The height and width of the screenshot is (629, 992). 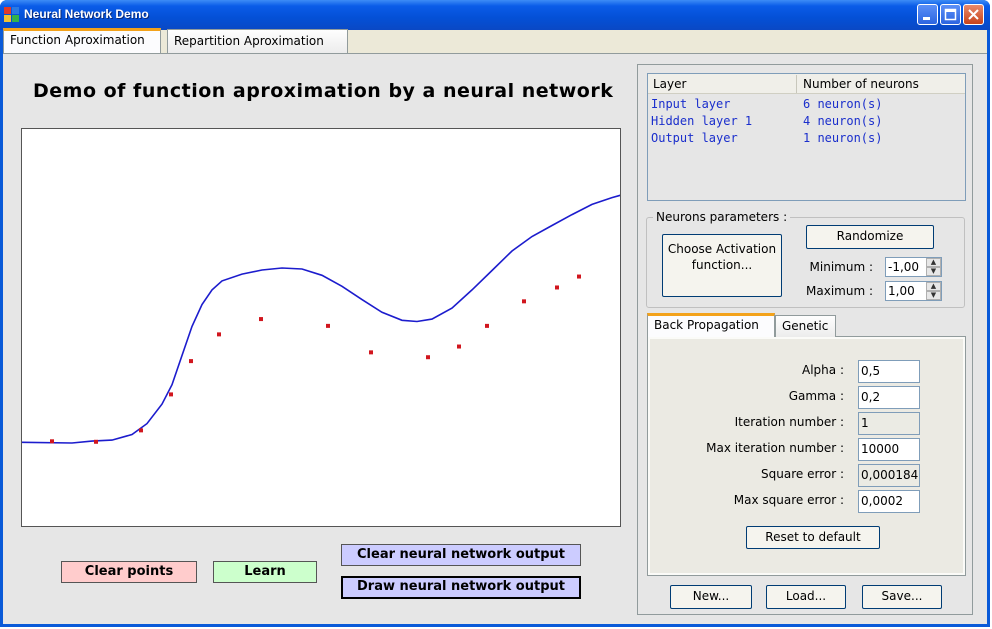 I want to click on gamma-label: Gamma :, so click(x=816, y=396).